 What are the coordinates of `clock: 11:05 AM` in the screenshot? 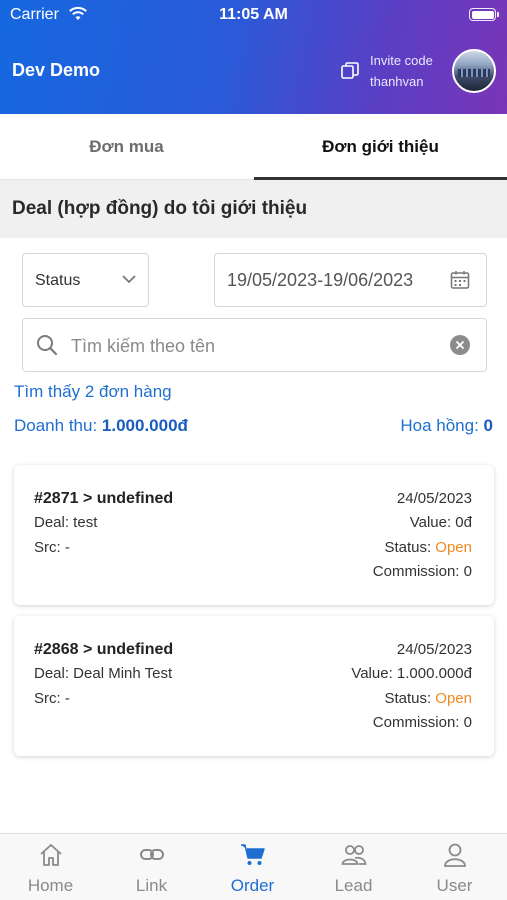 It's located at (253, 14).